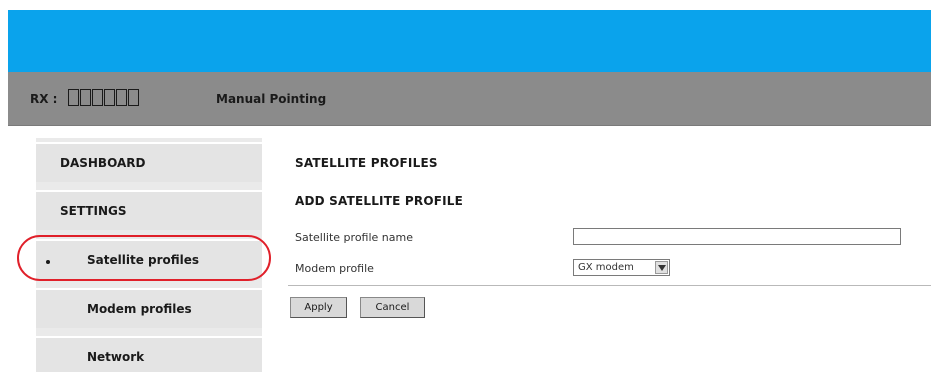 Image resolution: width=931 pixels, height=372 pixels. I want to click on chevron-down-icon, so click(661, 267).